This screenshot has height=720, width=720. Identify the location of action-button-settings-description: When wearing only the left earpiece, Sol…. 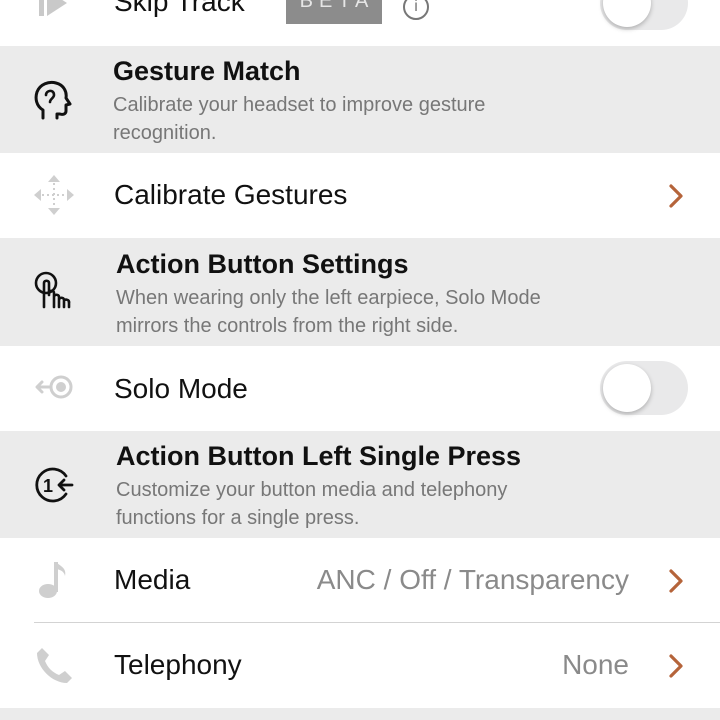
(328, 312).